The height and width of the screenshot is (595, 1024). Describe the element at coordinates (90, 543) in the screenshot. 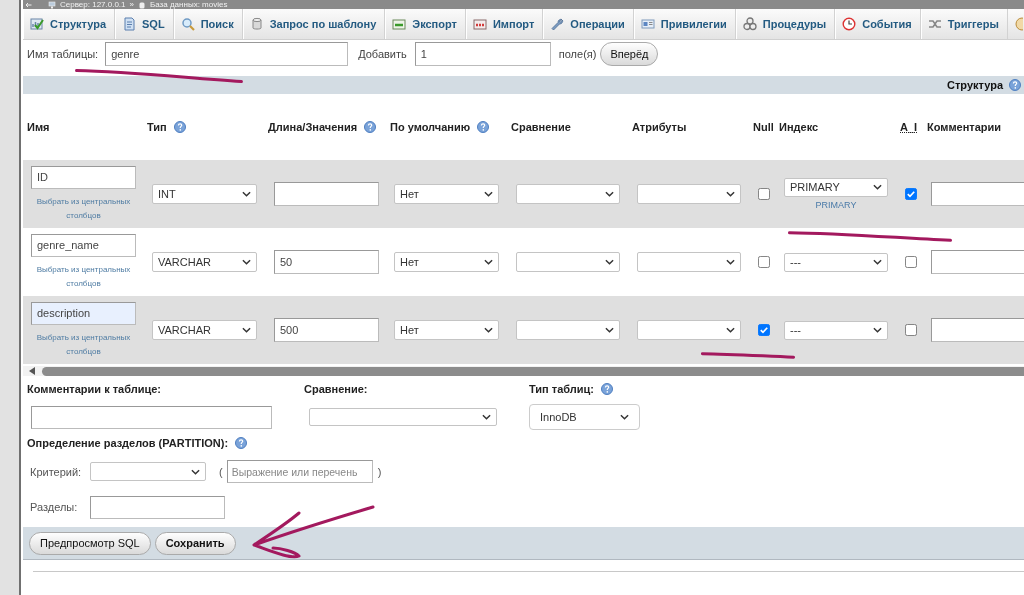

I see `preview-sql-button: Предпросмотр SQL` at that location.